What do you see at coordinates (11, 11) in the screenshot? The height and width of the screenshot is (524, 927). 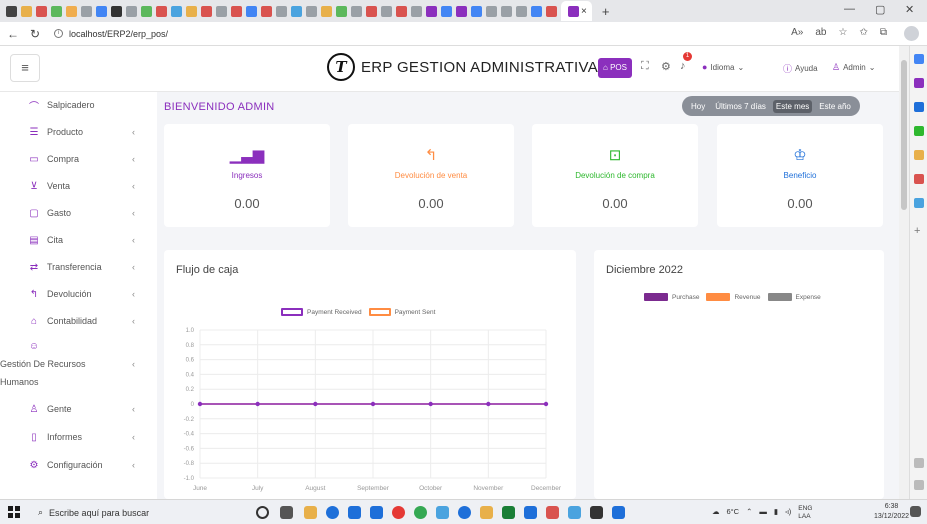 I see `window-menu-icon` at bounding box center [11, 11].